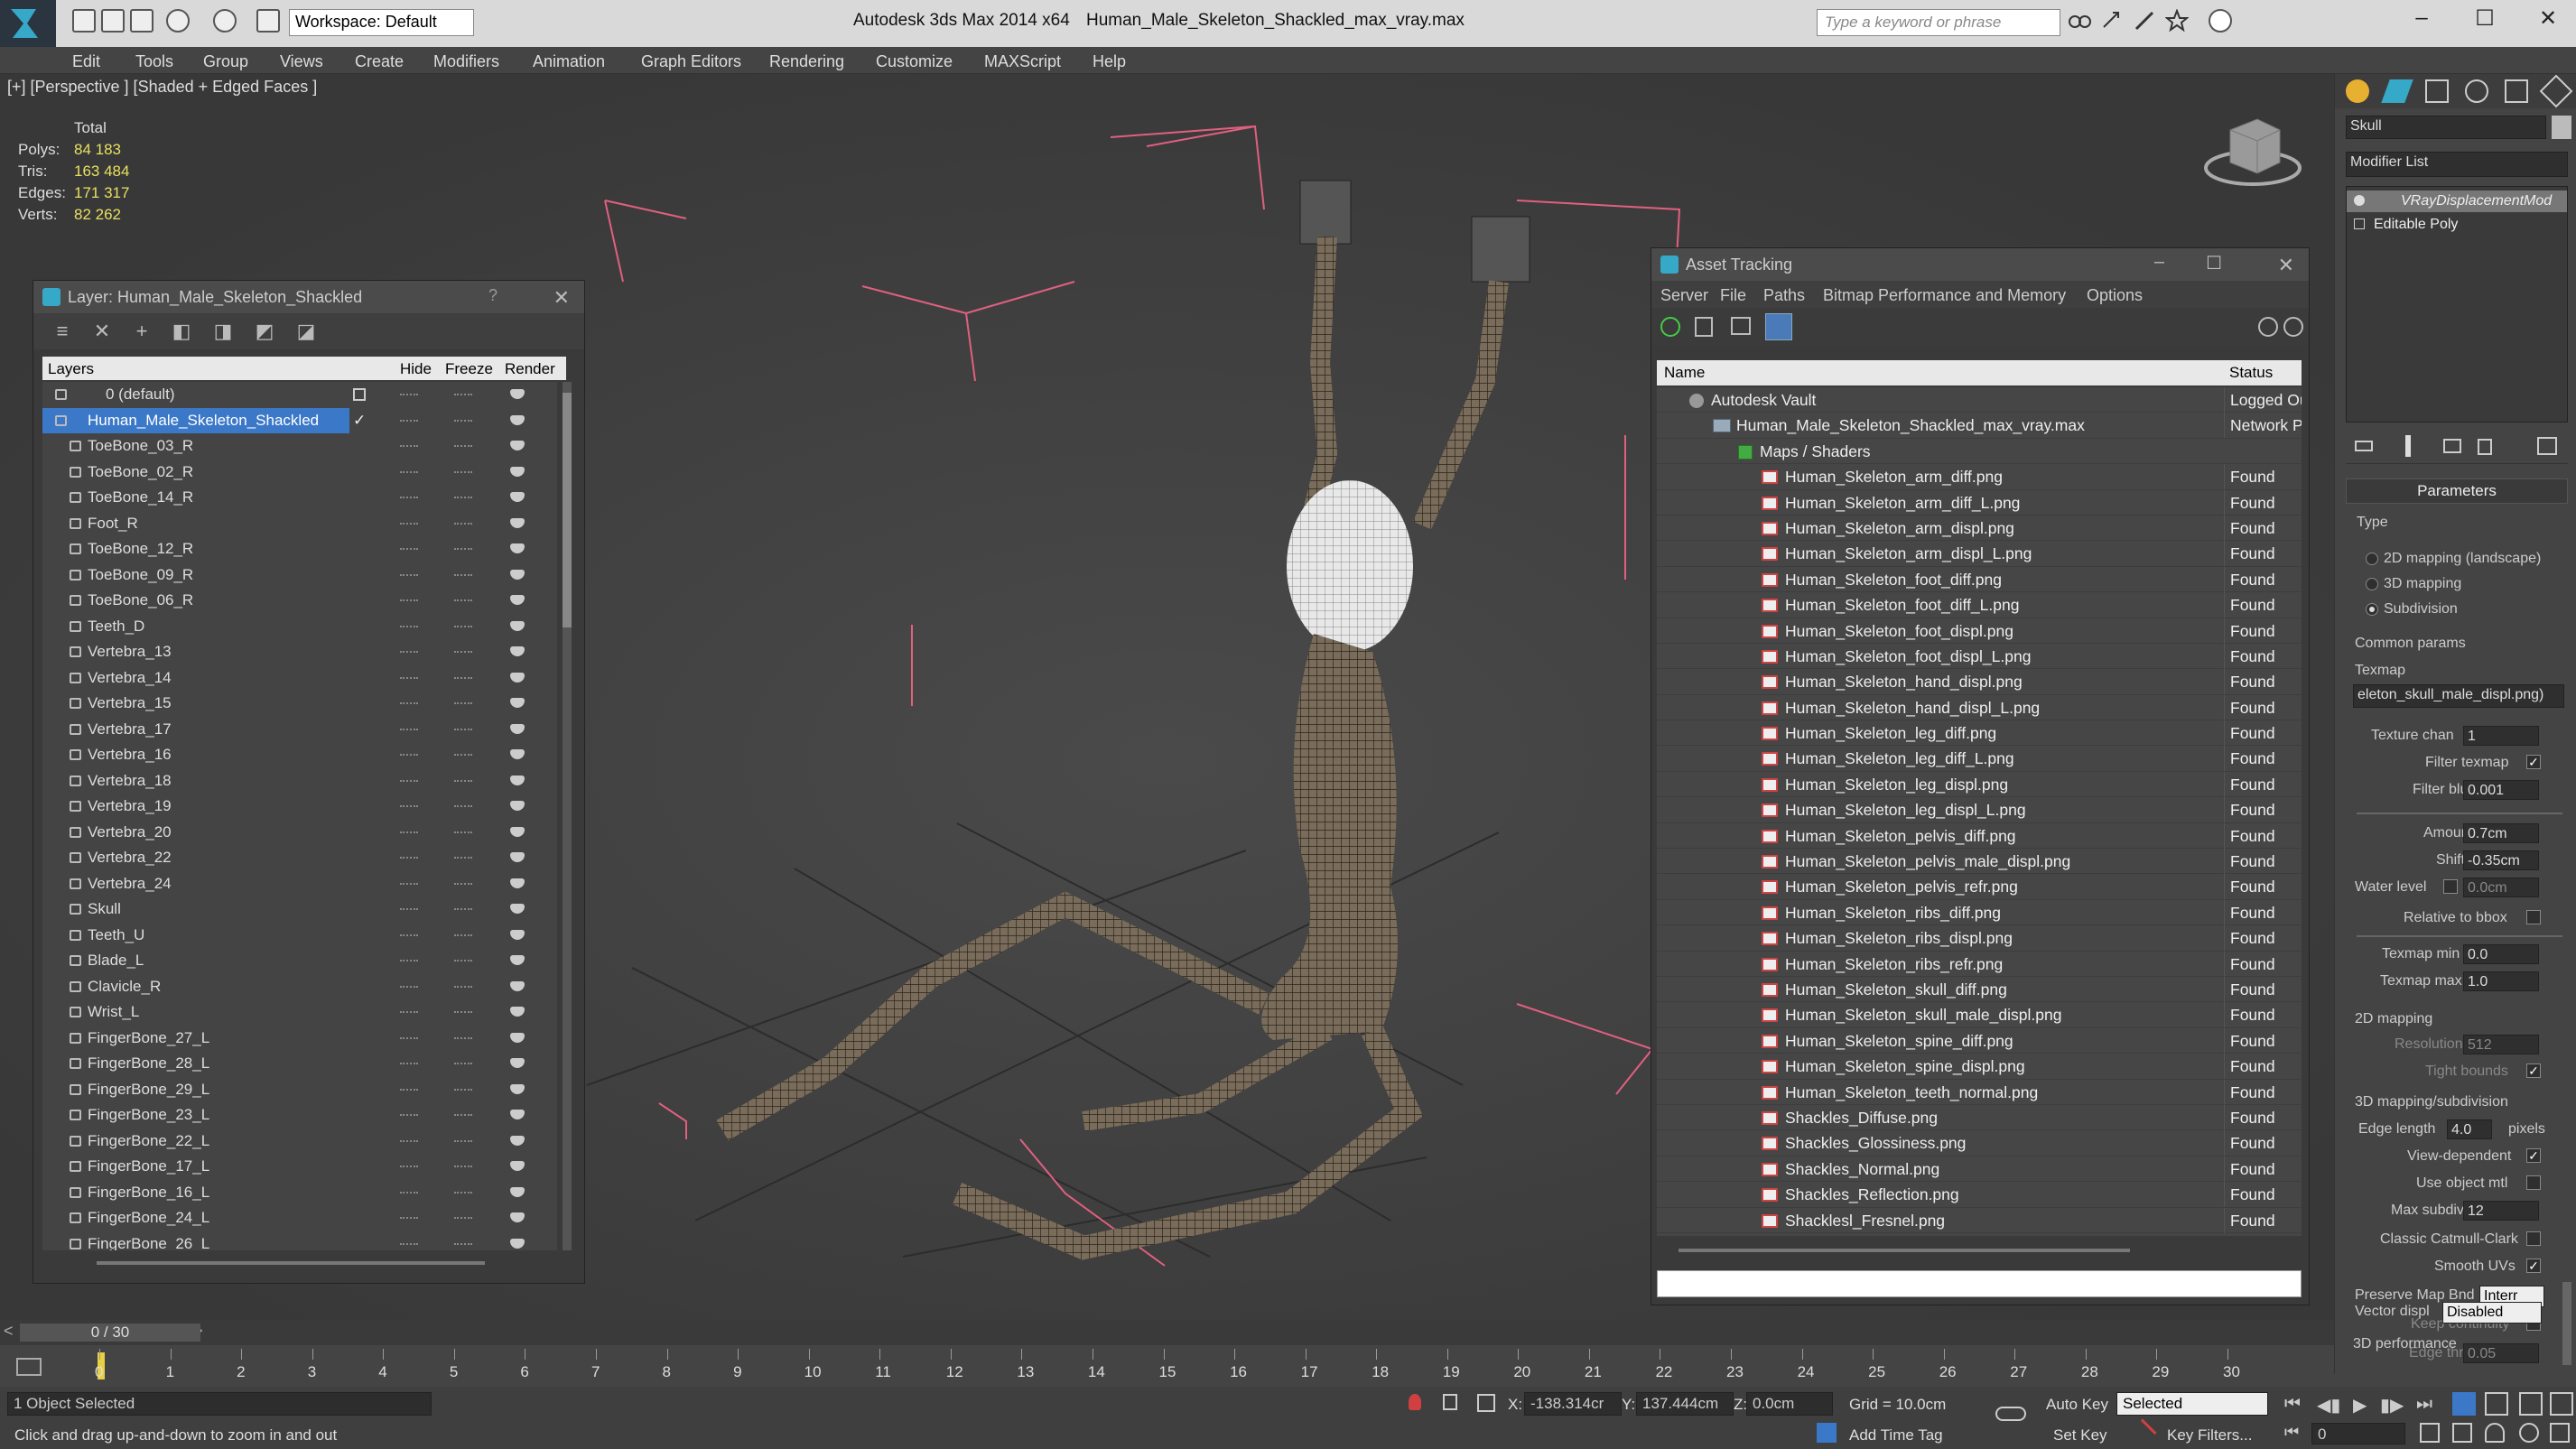  Describe the element at coordinates (2079, 21) in the screenshot. I see `binoculars-icon` at that location.